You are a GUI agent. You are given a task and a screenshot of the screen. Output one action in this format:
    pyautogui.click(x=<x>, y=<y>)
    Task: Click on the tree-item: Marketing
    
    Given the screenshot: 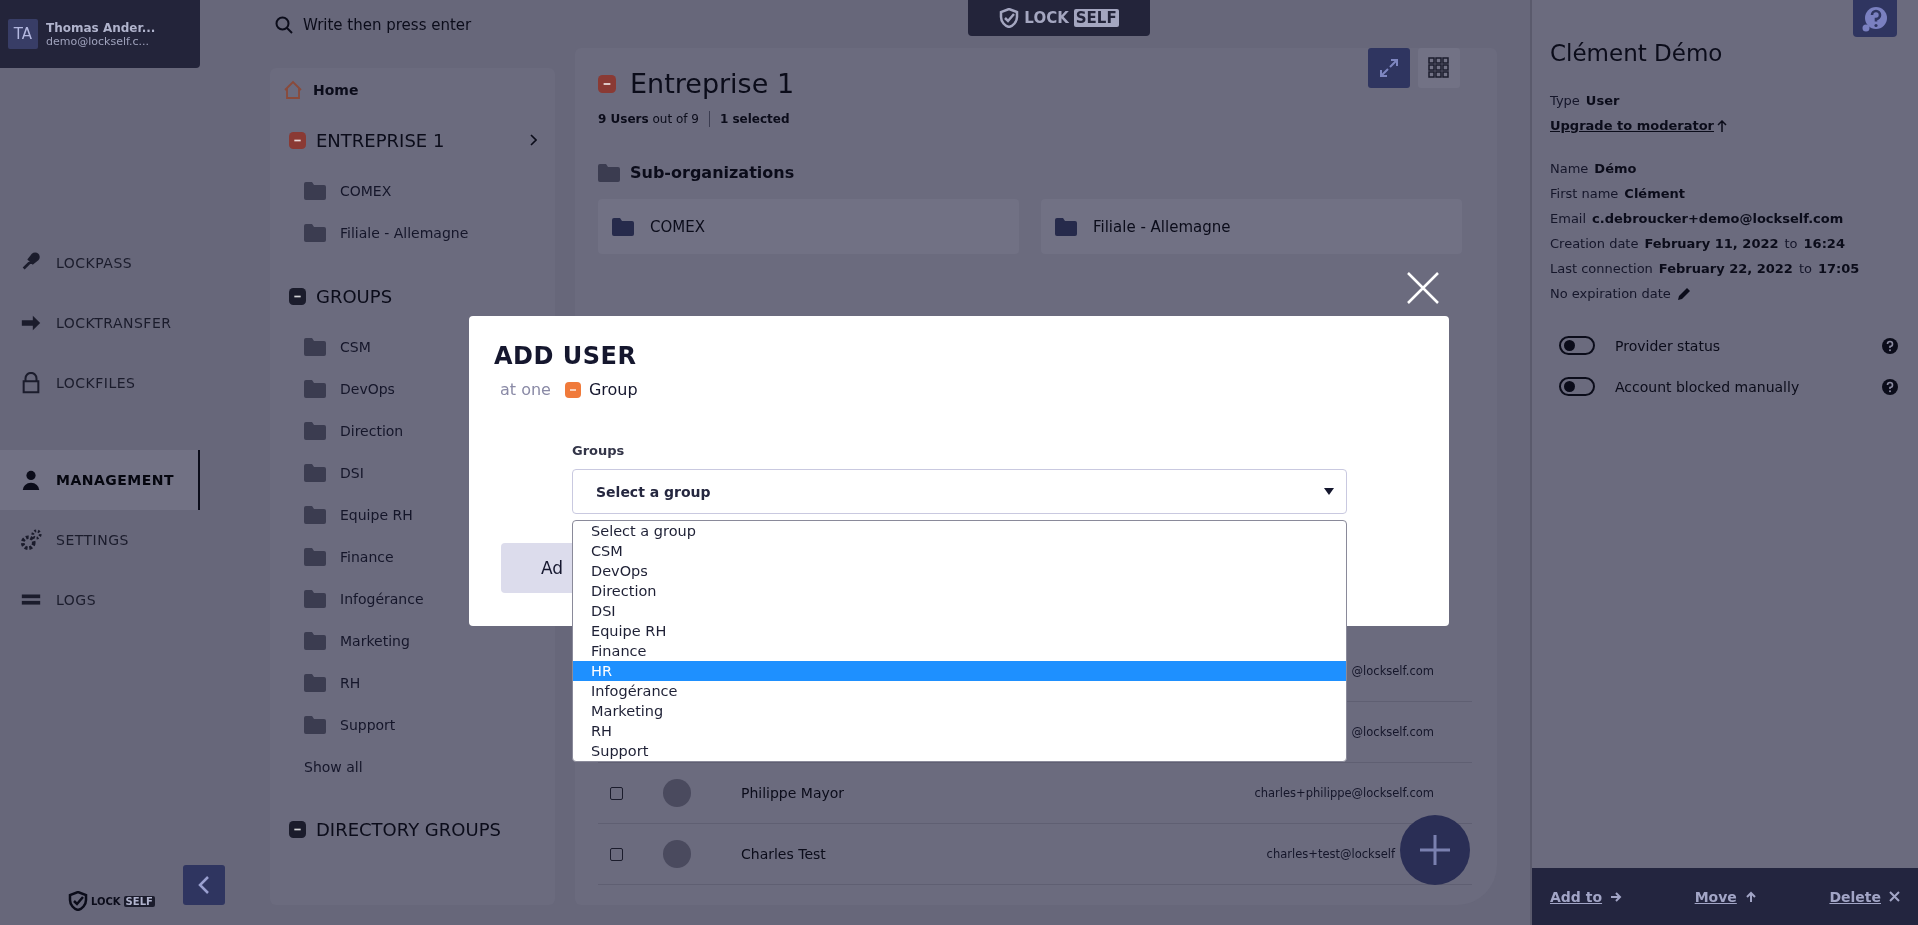 What is the action you would take?
    pyautogui.click(x=375, y=641)
    